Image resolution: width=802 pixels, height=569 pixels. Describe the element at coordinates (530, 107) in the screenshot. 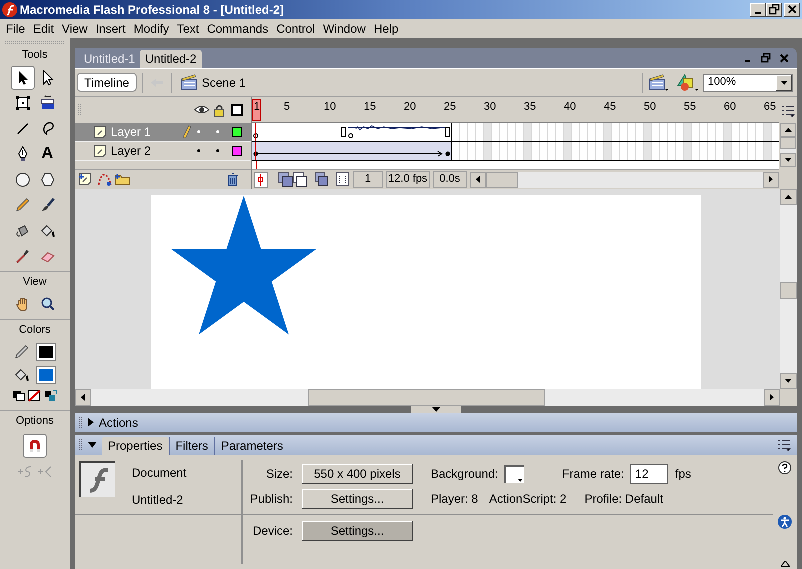

I see `frame-number: 35` at that location.